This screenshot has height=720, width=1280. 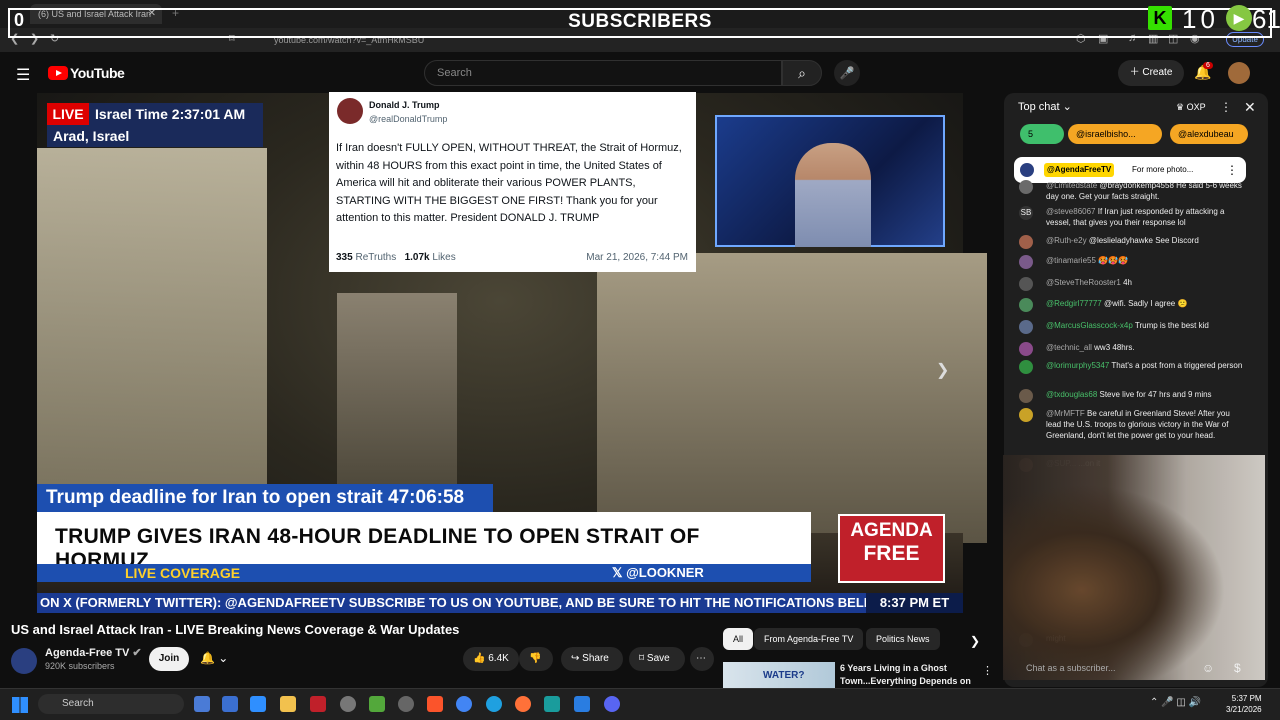 I want to click on search-input: Search, so click(x=603, y=73).